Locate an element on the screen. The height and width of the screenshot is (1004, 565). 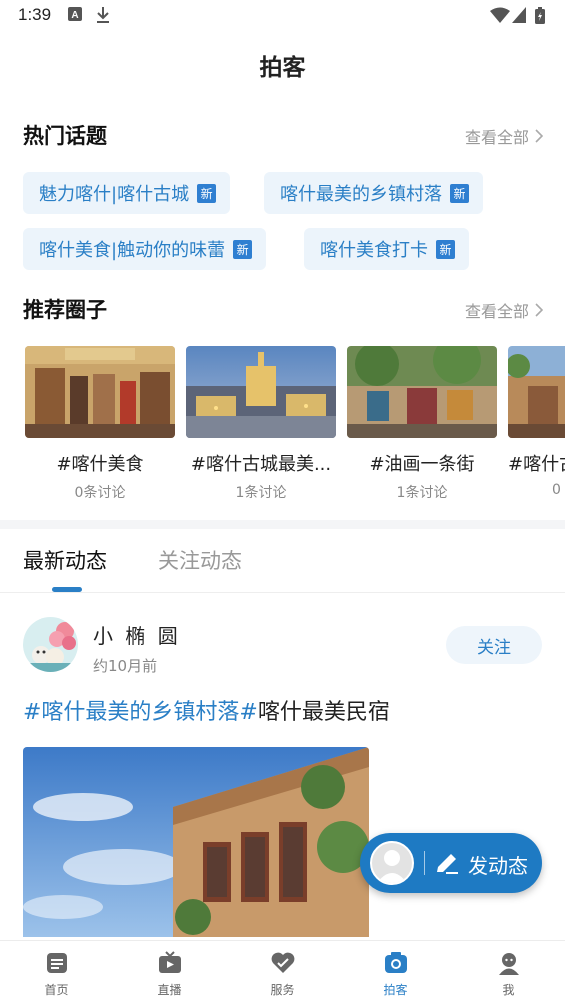
nav-item-me: 我 is located at coordinates (508, 972).